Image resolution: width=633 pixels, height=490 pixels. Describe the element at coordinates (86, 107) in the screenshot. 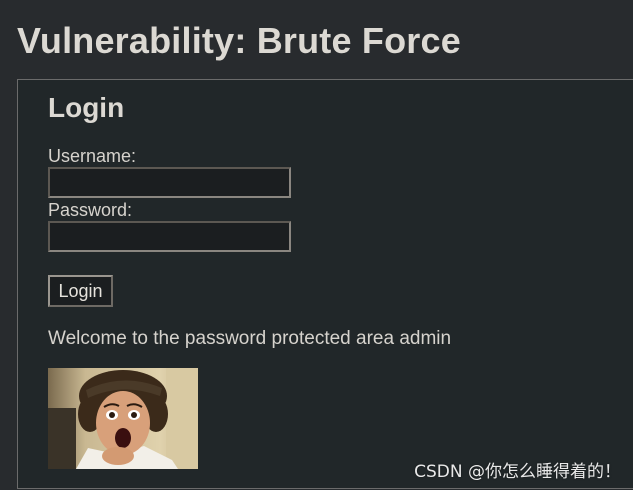

I see `login-heading: Login` at that location.